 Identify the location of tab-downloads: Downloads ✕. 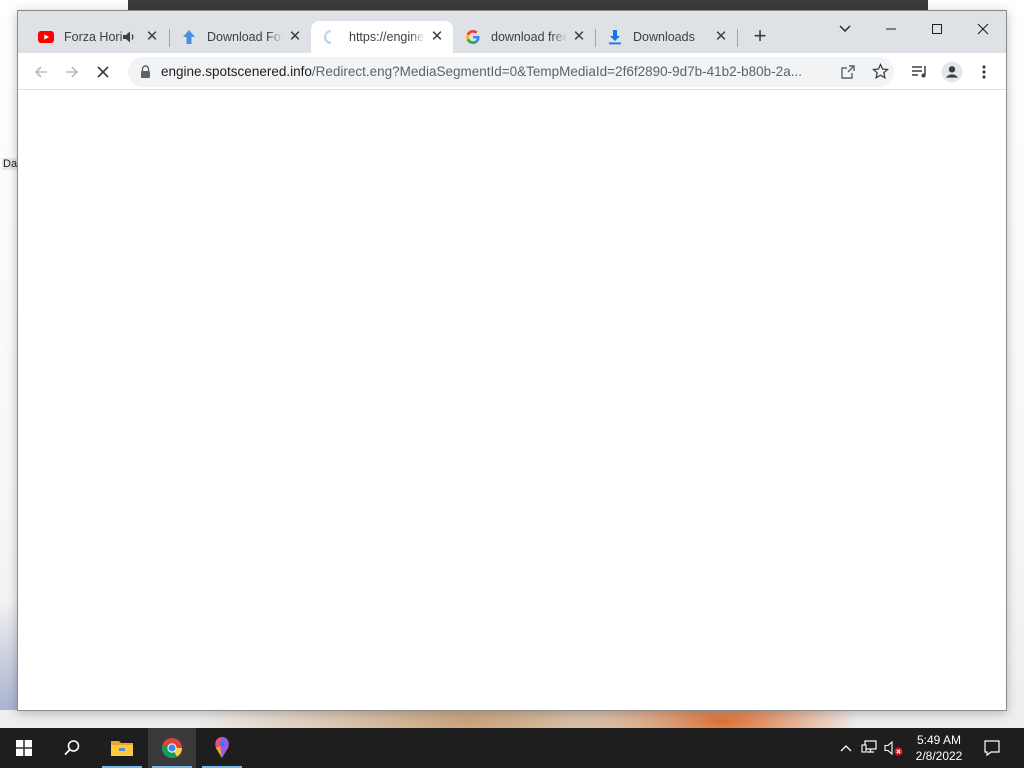
(666, 37).